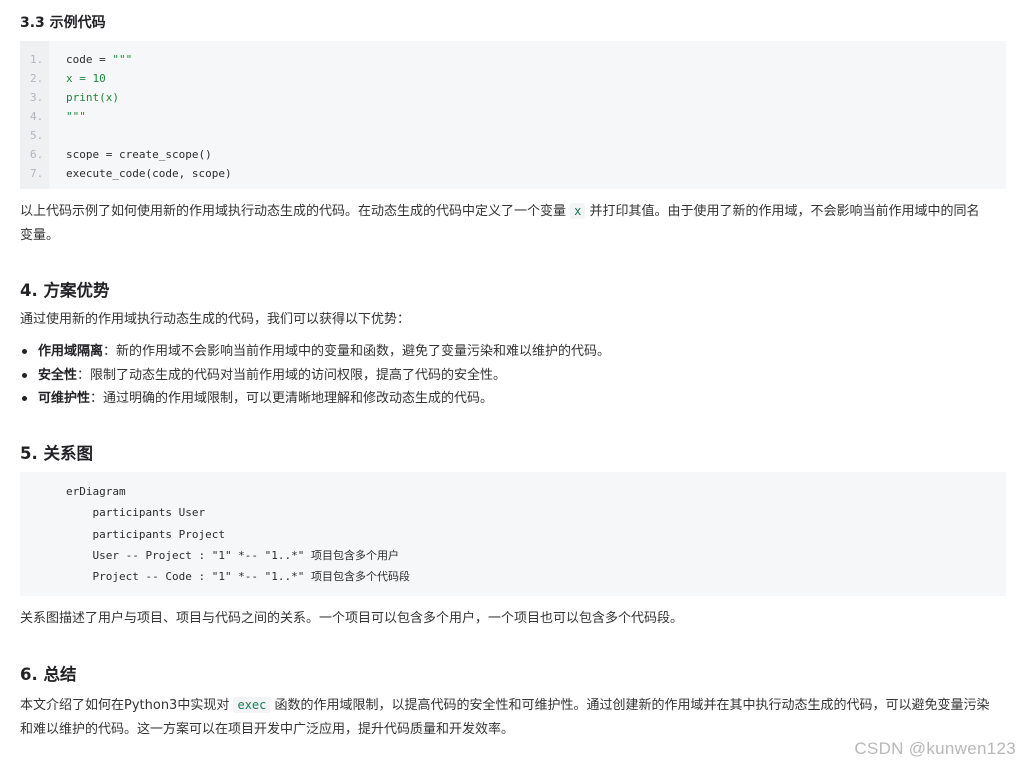 Image resolution: width=1020 pixels, height=769 pixels. Describe the element at coordinates (40, 235) in the screenshot. I see `explain-text-3: 变量。` at that location.